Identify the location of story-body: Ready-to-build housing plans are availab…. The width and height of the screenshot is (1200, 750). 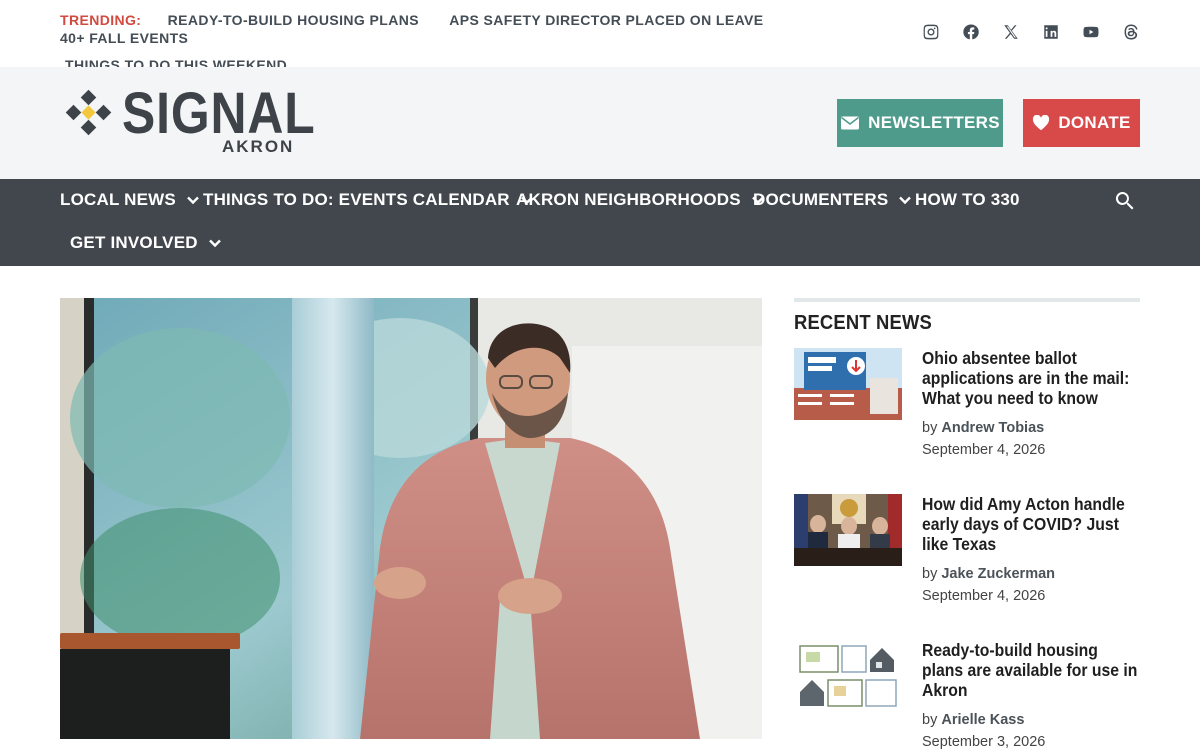
(1031, 695).